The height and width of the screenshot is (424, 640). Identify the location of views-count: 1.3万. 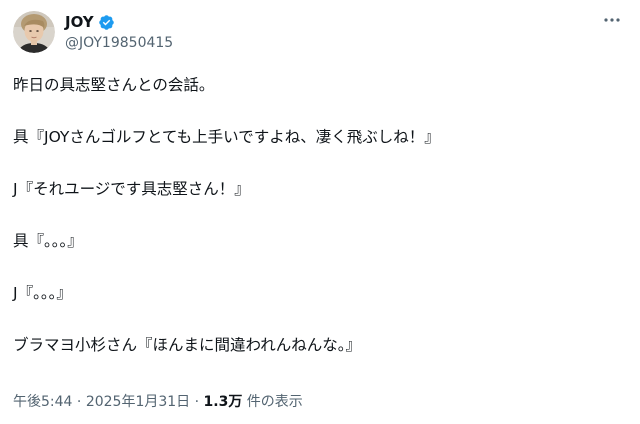
(223, 402).